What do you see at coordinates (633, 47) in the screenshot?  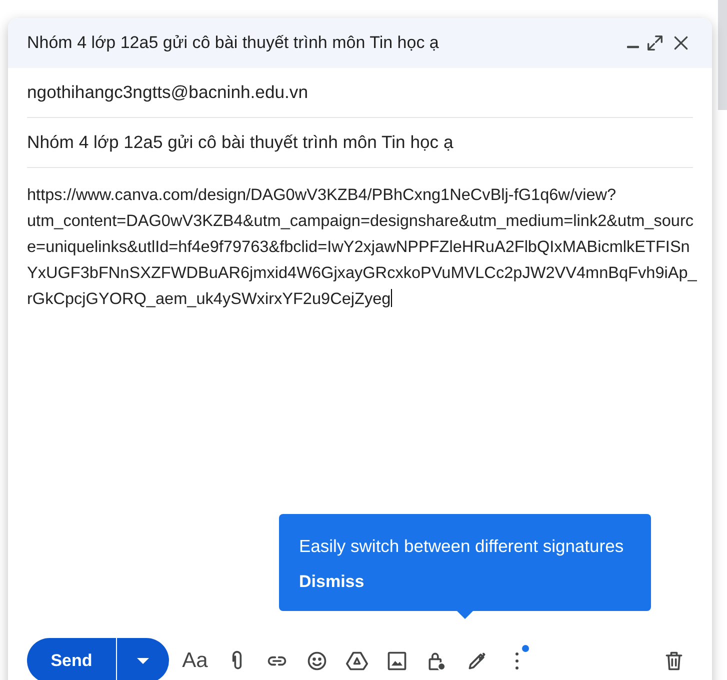 I see `minimize-icon` at bounding box center [633, 47].